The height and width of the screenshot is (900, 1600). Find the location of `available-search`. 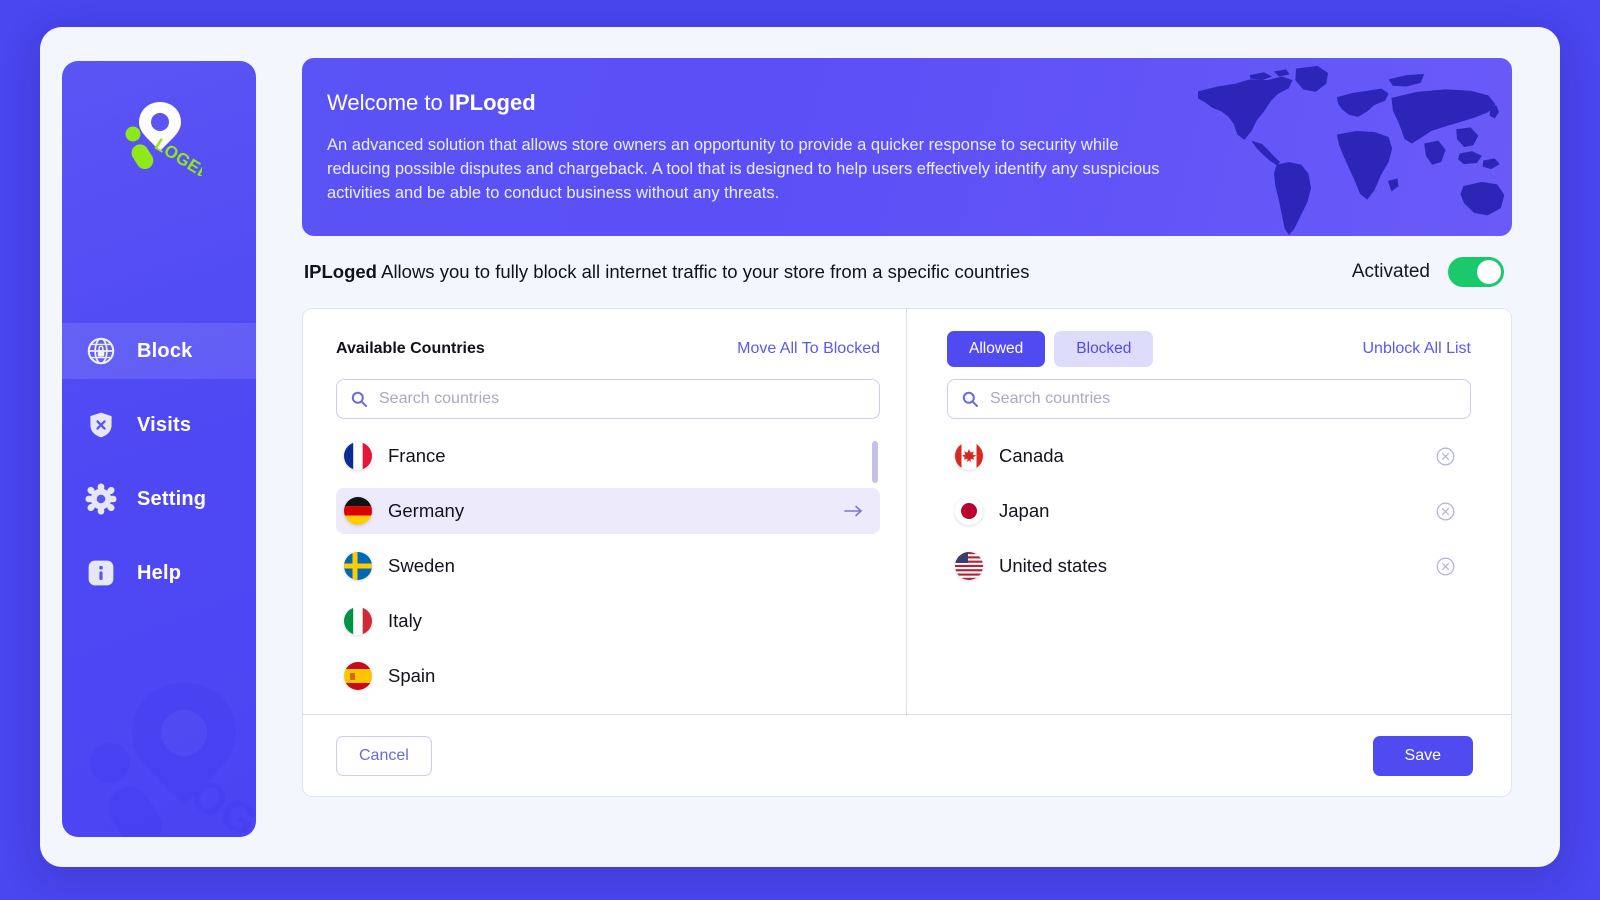

available-search is located at coordinates (608, 399).